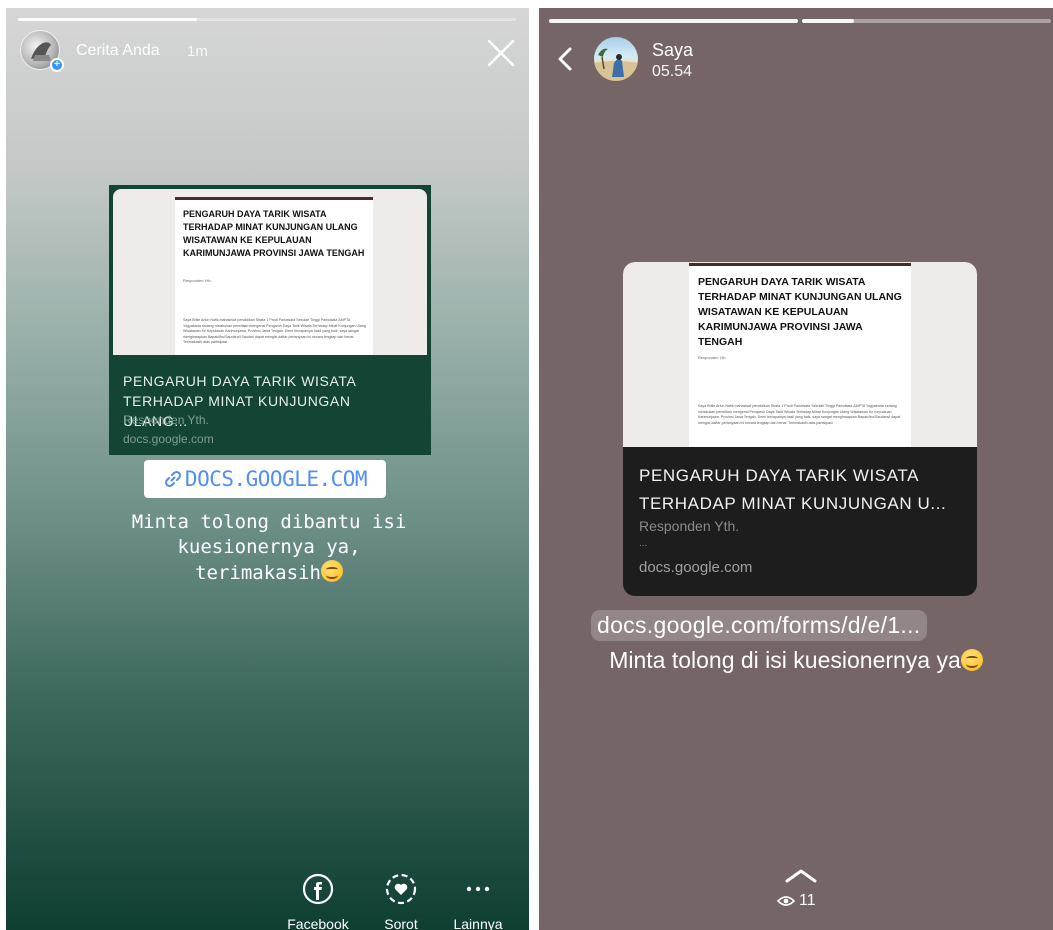  Describe the element at coordinates (616, 64) in the screenshot. I see `beach-photo-avatar-icon` at that location.